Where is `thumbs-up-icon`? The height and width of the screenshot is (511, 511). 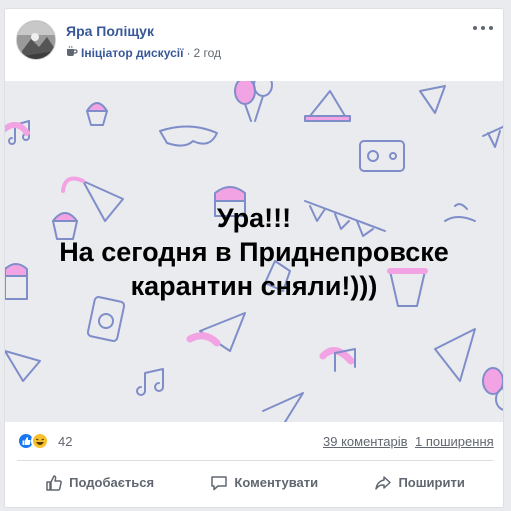 thumbs-up-icon is located at coordinates (54, 483).